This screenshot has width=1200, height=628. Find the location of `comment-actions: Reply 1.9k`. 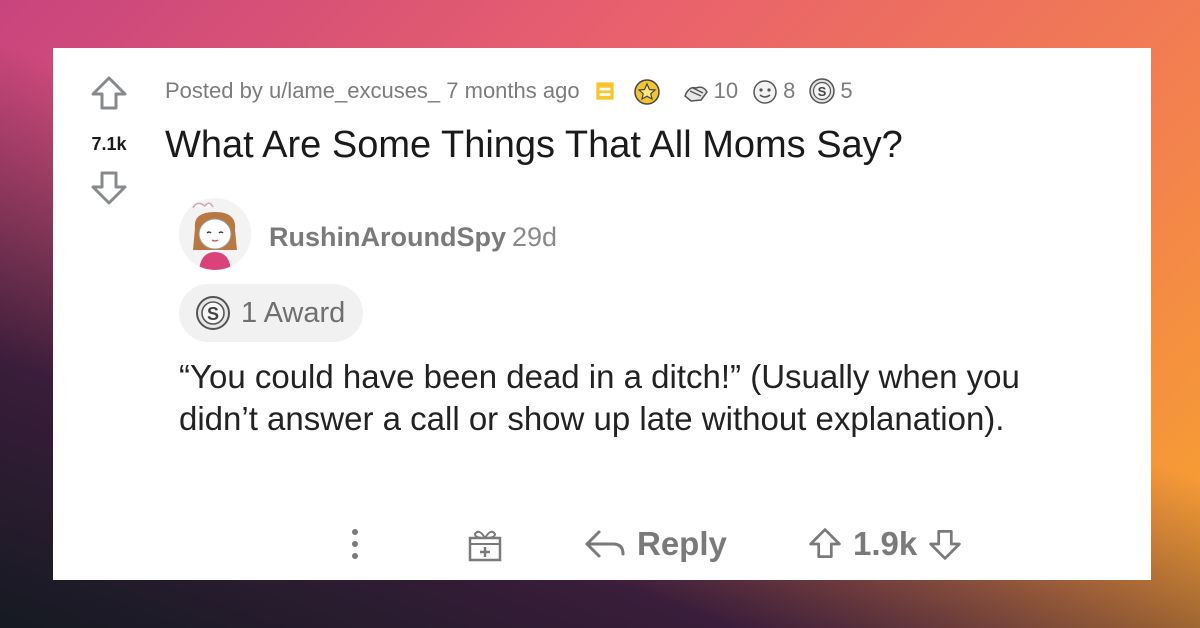

comment-actions: Reply 1.9k is located at coordinates (619, 544).